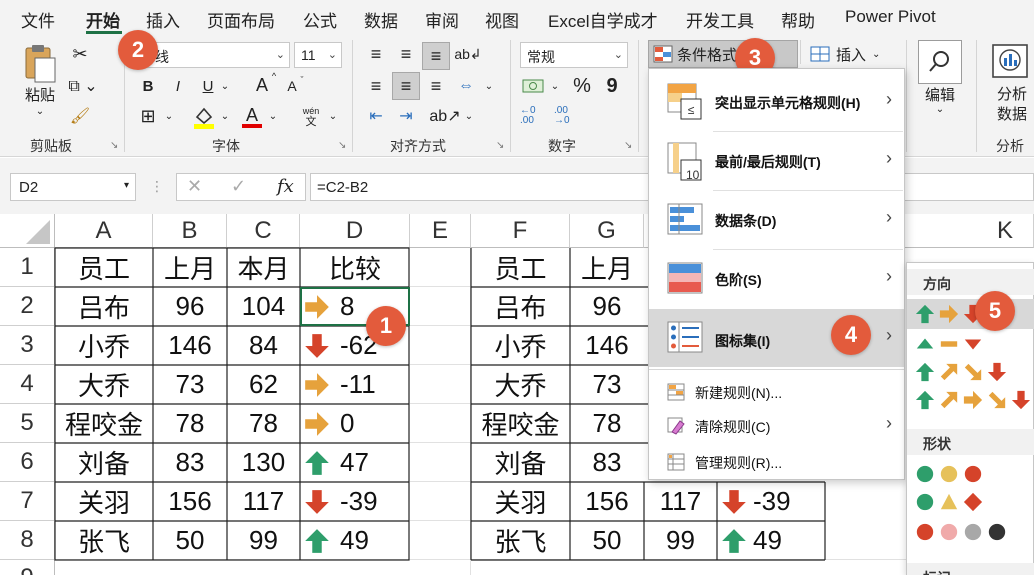 This screenshot has width=1034, height=575. What do you see at coordinates (406, 116) in the screenshot?
I see `increase-indent-icon: ⇥` at bounding box center [406, 116].